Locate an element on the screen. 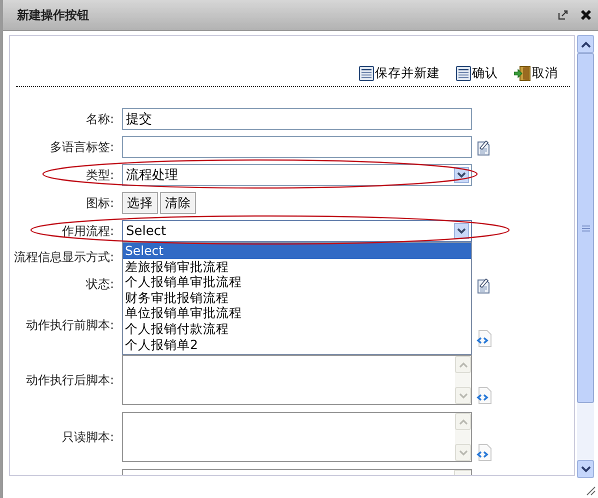  field-label: 动作执行前脚本: is located at coordinates (70, 325).